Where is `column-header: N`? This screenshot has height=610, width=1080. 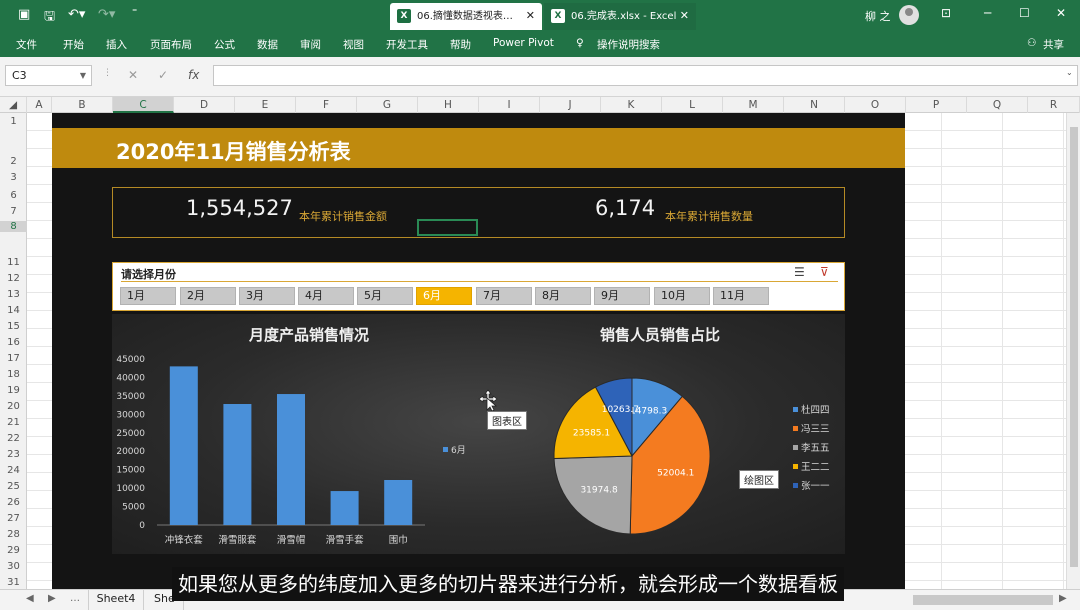
column-header: N is located at coordinates (814, 105).